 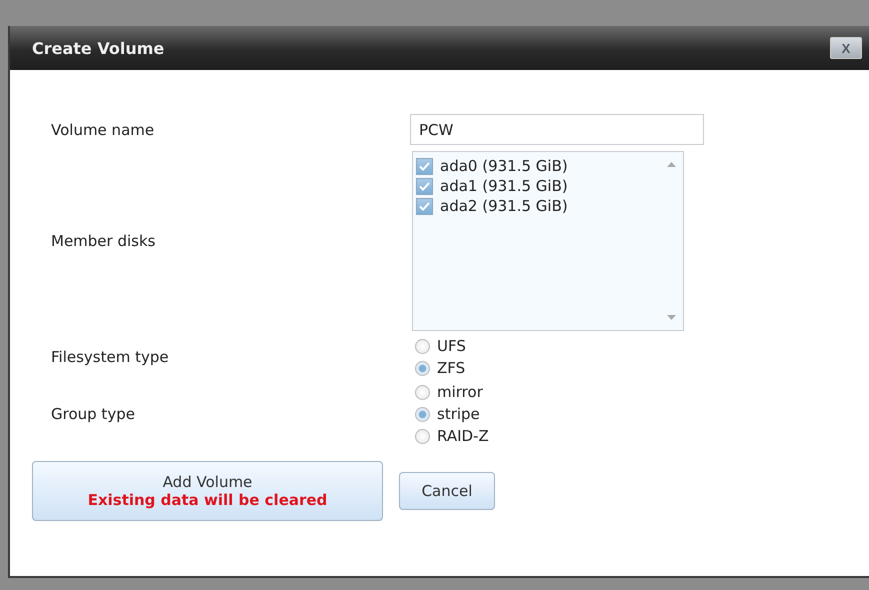 I want to click on cancel-button: Cancel, so click(x=447, y=491).